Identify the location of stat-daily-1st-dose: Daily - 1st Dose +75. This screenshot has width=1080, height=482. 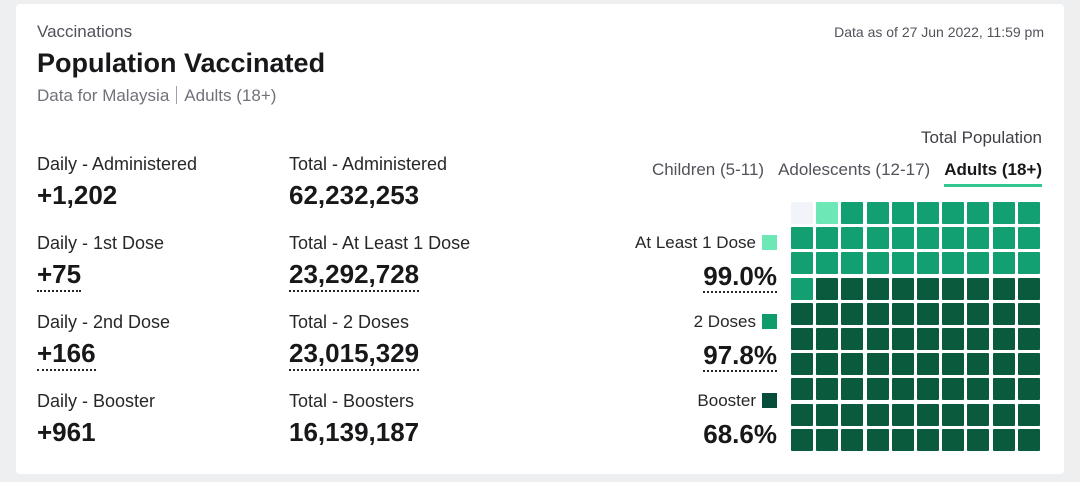
(100, 262).